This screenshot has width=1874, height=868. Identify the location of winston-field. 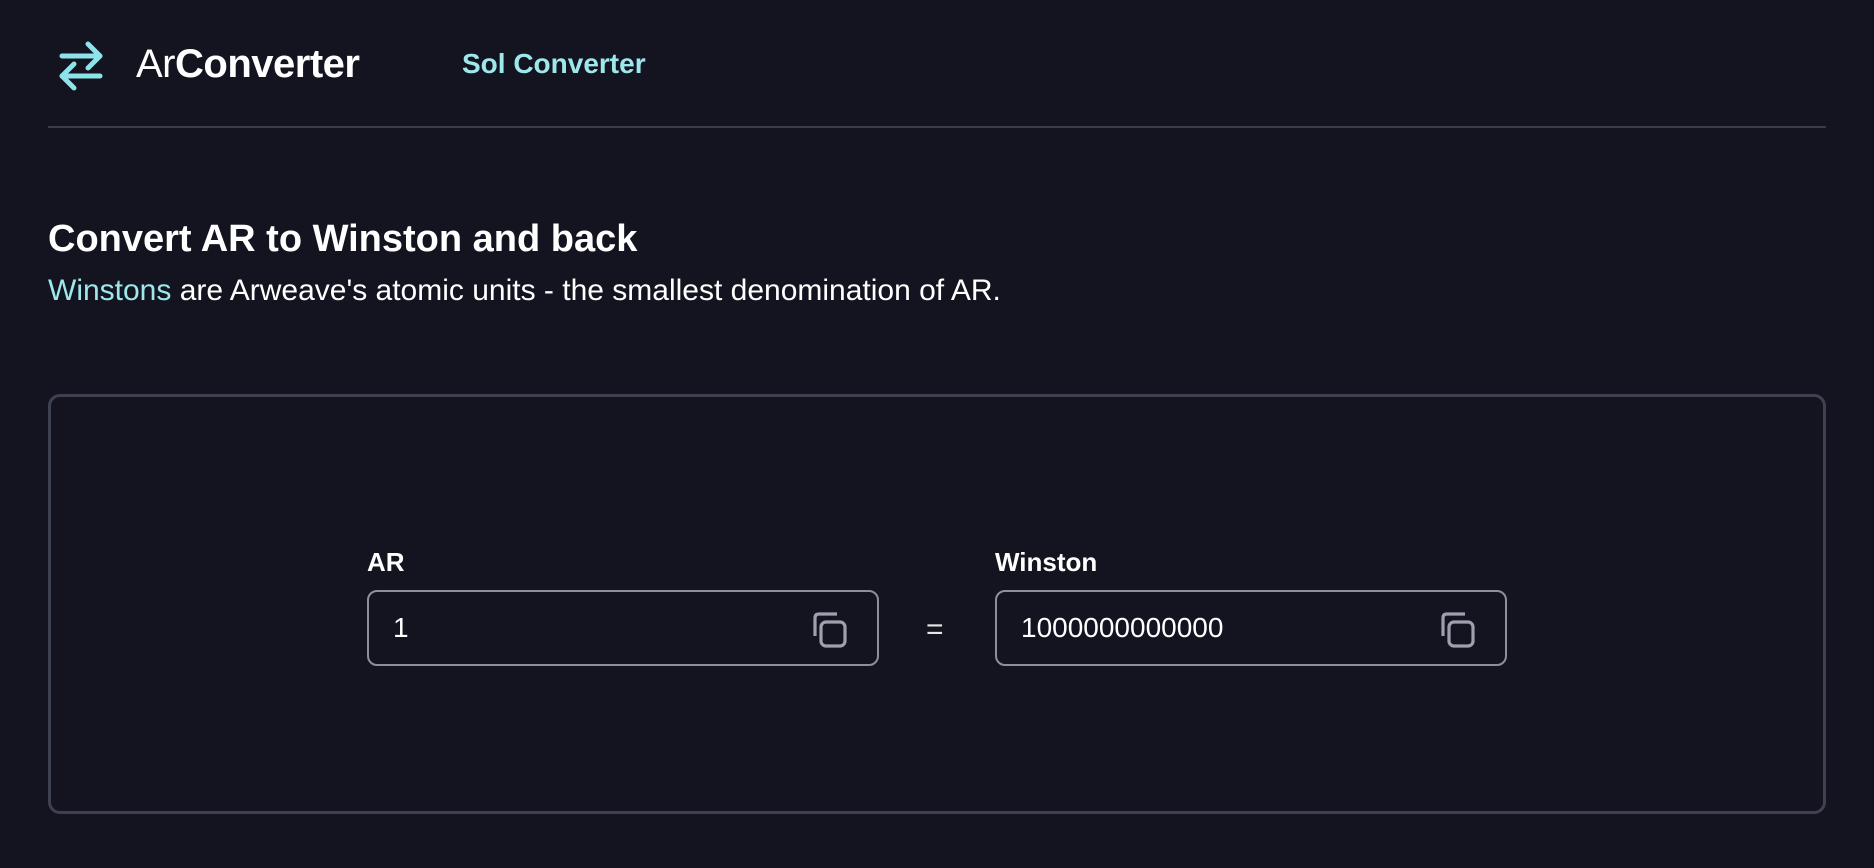
(1251, 628).